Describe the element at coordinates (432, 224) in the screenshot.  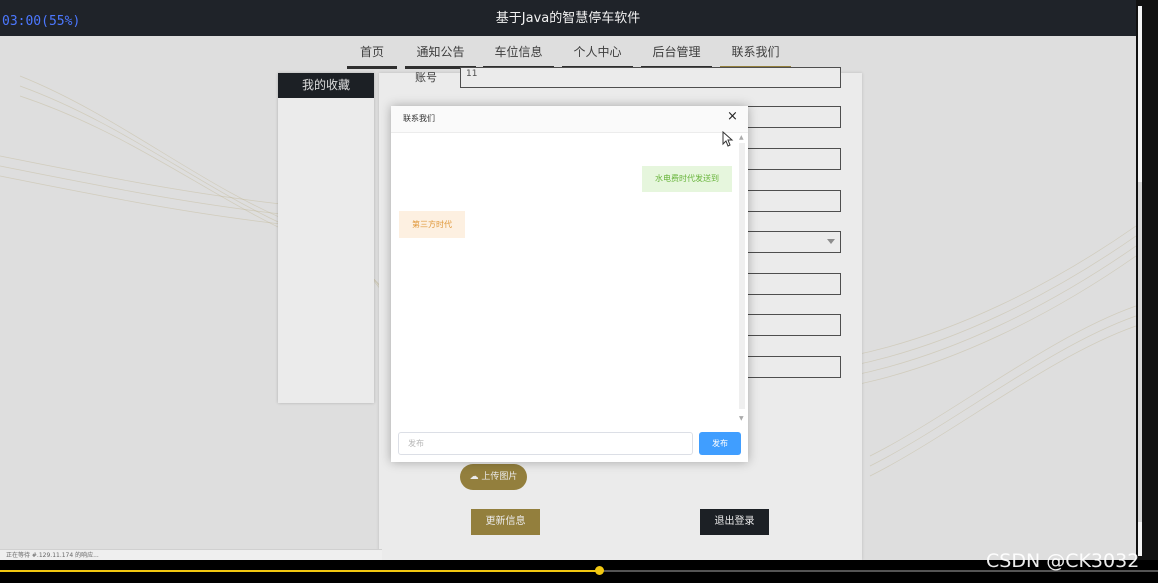
I see `message-bubble-received: 第三方时代` at that location.